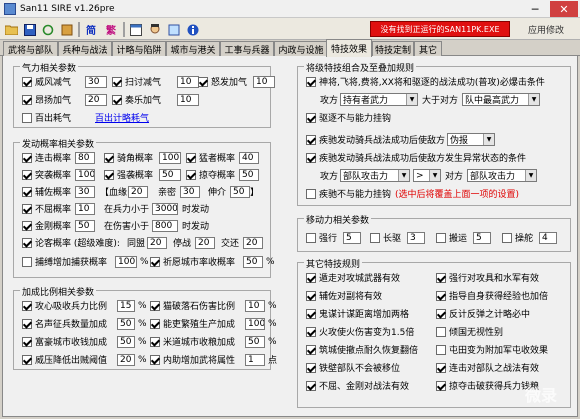 The width and height of the screenshot is (580, 419). What do you see at coordinates (29, 29) in the screenshot?
I see `save-icon` at bounding box center [29, 29].